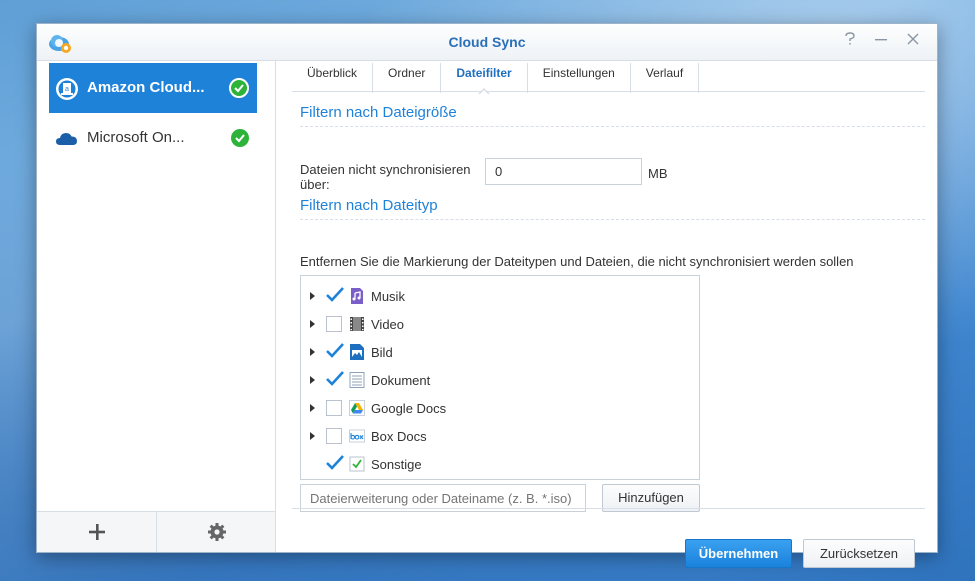 Image resolution: width=975 pixels, height=581 pixels. What do you see at coordinates (388, 296) in the screenshot?
I see `item-label: Musik` at bounding box center [388, 296].